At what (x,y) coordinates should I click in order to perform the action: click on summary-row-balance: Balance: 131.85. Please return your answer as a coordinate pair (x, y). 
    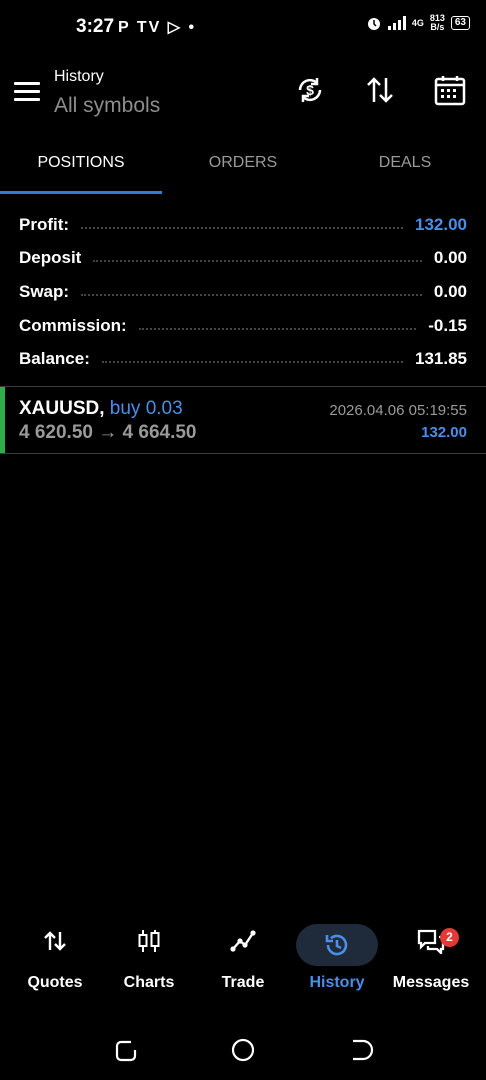
    Looking at the image, I should click on (243, 359).